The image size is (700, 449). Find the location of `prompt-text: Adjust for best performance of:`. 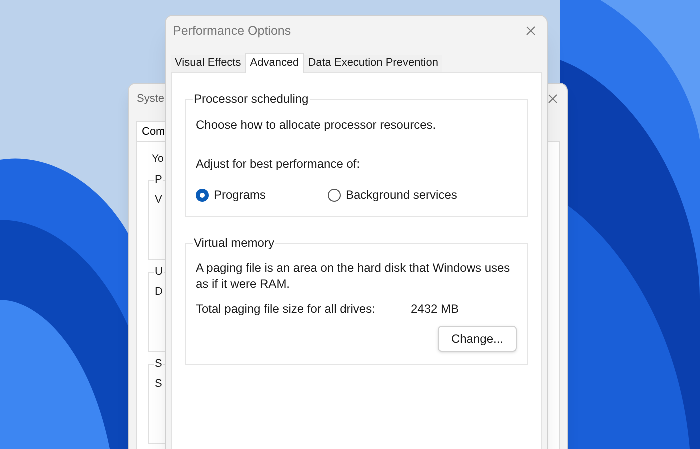

prompt-text: Adjust for best performance of: is located at coordinates (279, 164).